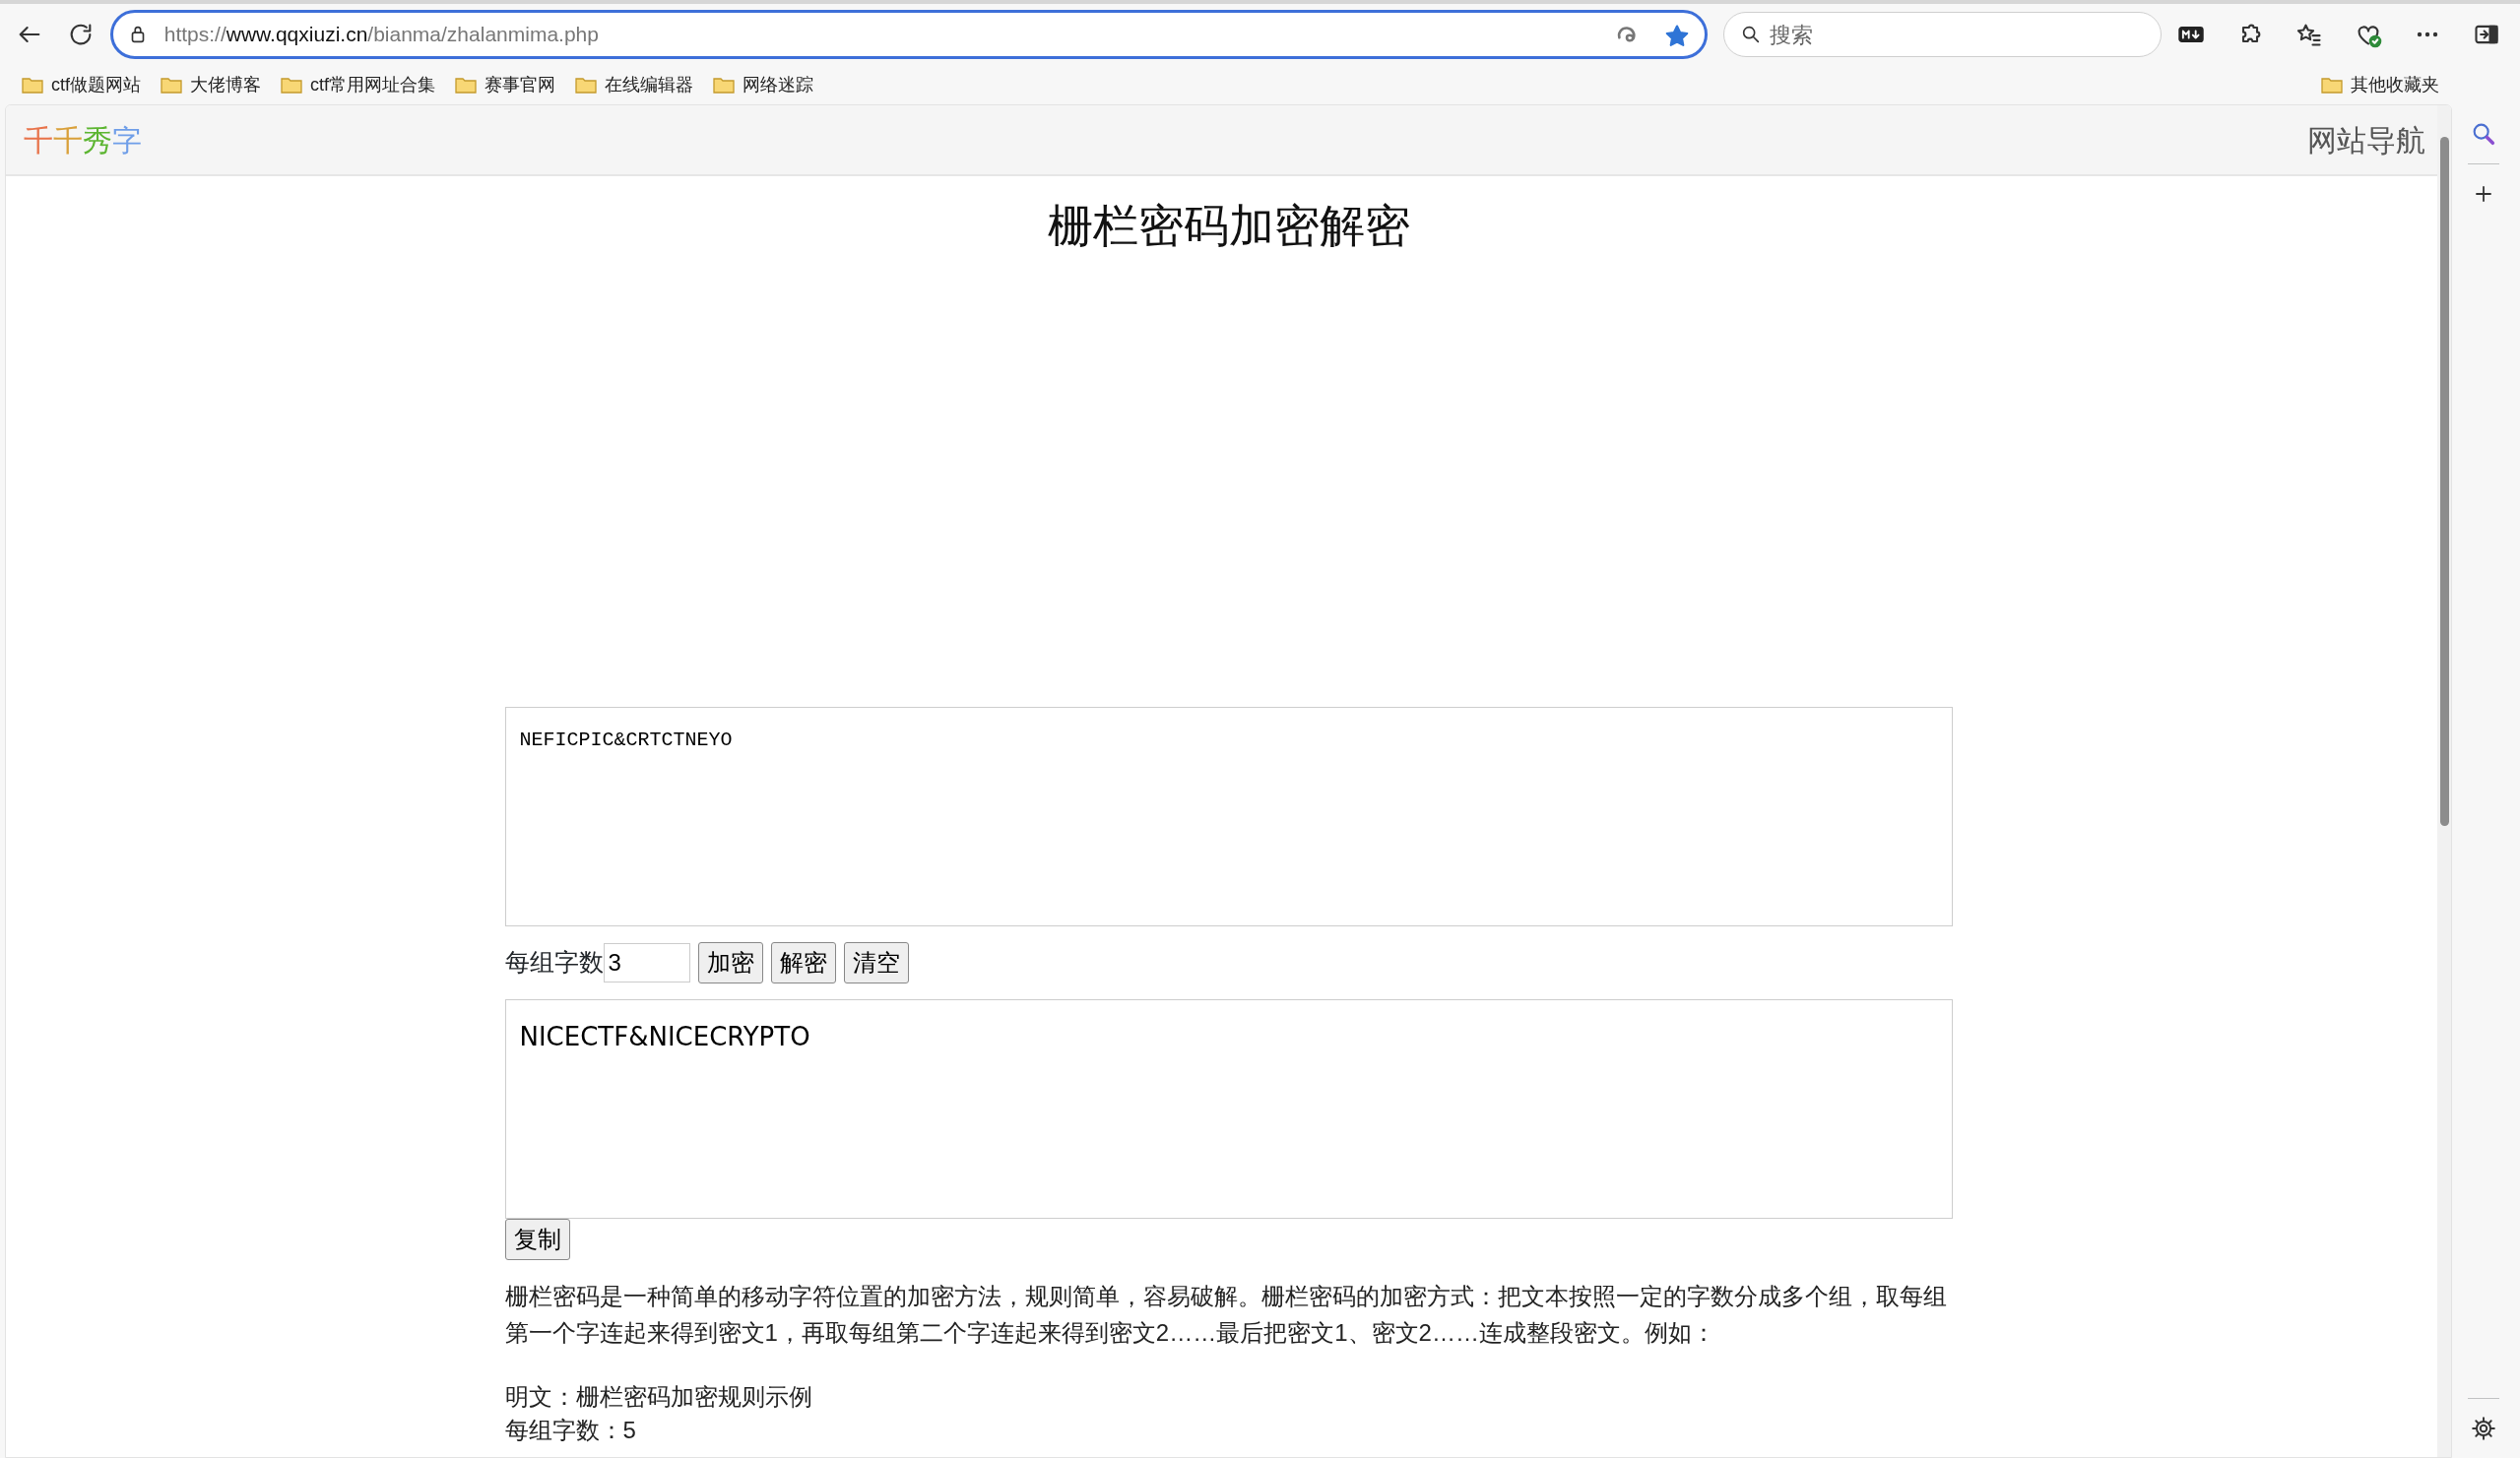  I want to click on group-size-field: 3, so click(646, 963).